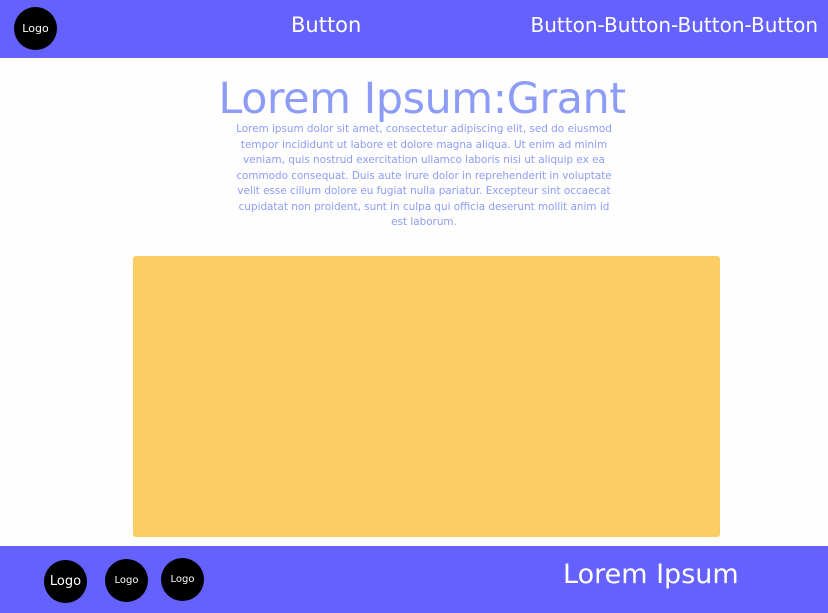 This screenshot has width=828, height=613. Describe the element at coordinates (674, 25) in the screenshot. I see `header-multi-button: Button-Button-Button-Button` at that location.